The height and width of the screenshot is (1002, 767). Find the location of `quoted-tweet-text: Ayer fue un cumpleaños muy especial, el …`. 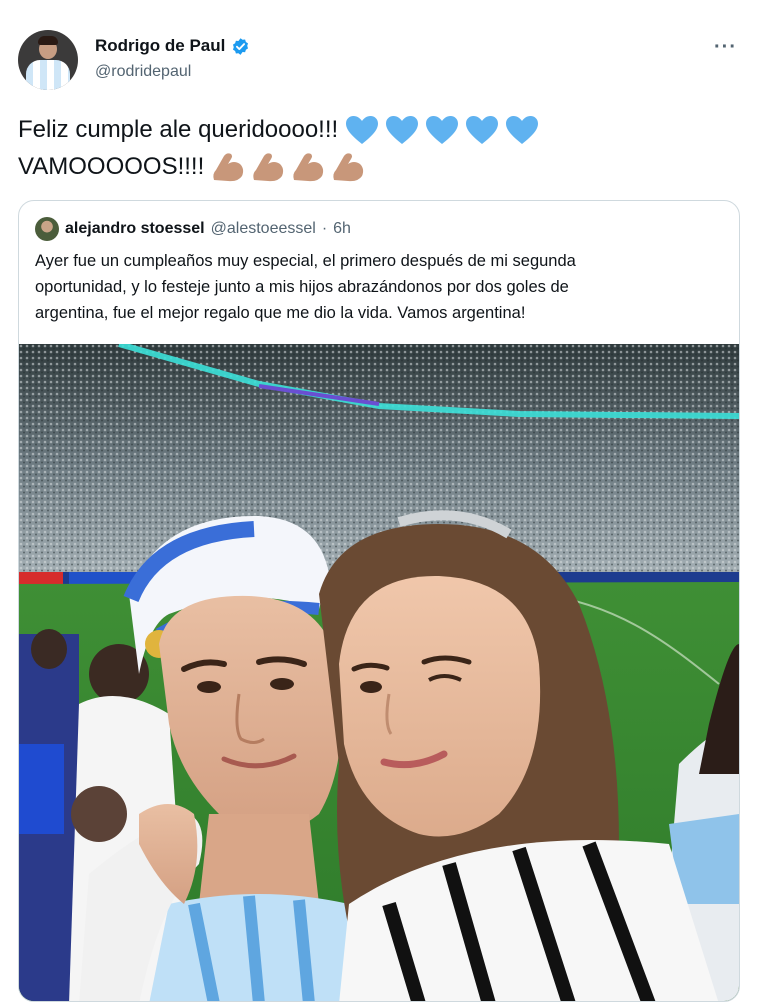

quoted-tweet-text: Ayer fue un cumpleaños muy especial, el … is located at coordinates (380, 287).